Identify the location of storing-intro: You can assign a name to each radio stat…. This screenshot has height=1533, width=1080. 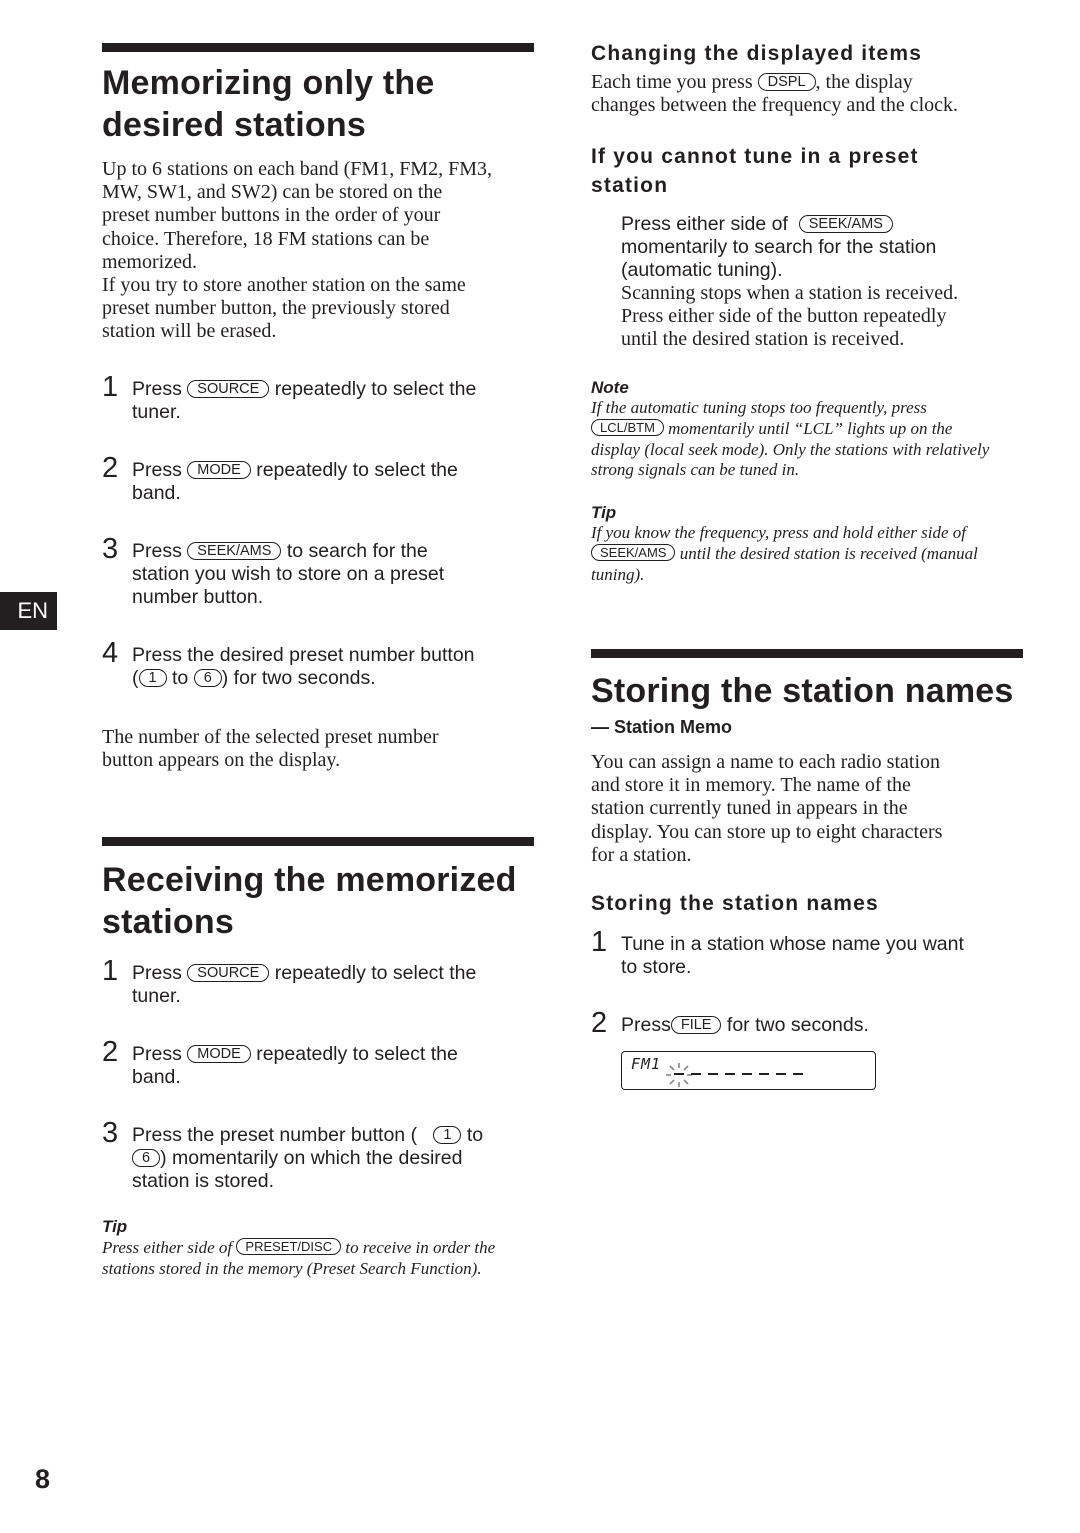
(767, 808).